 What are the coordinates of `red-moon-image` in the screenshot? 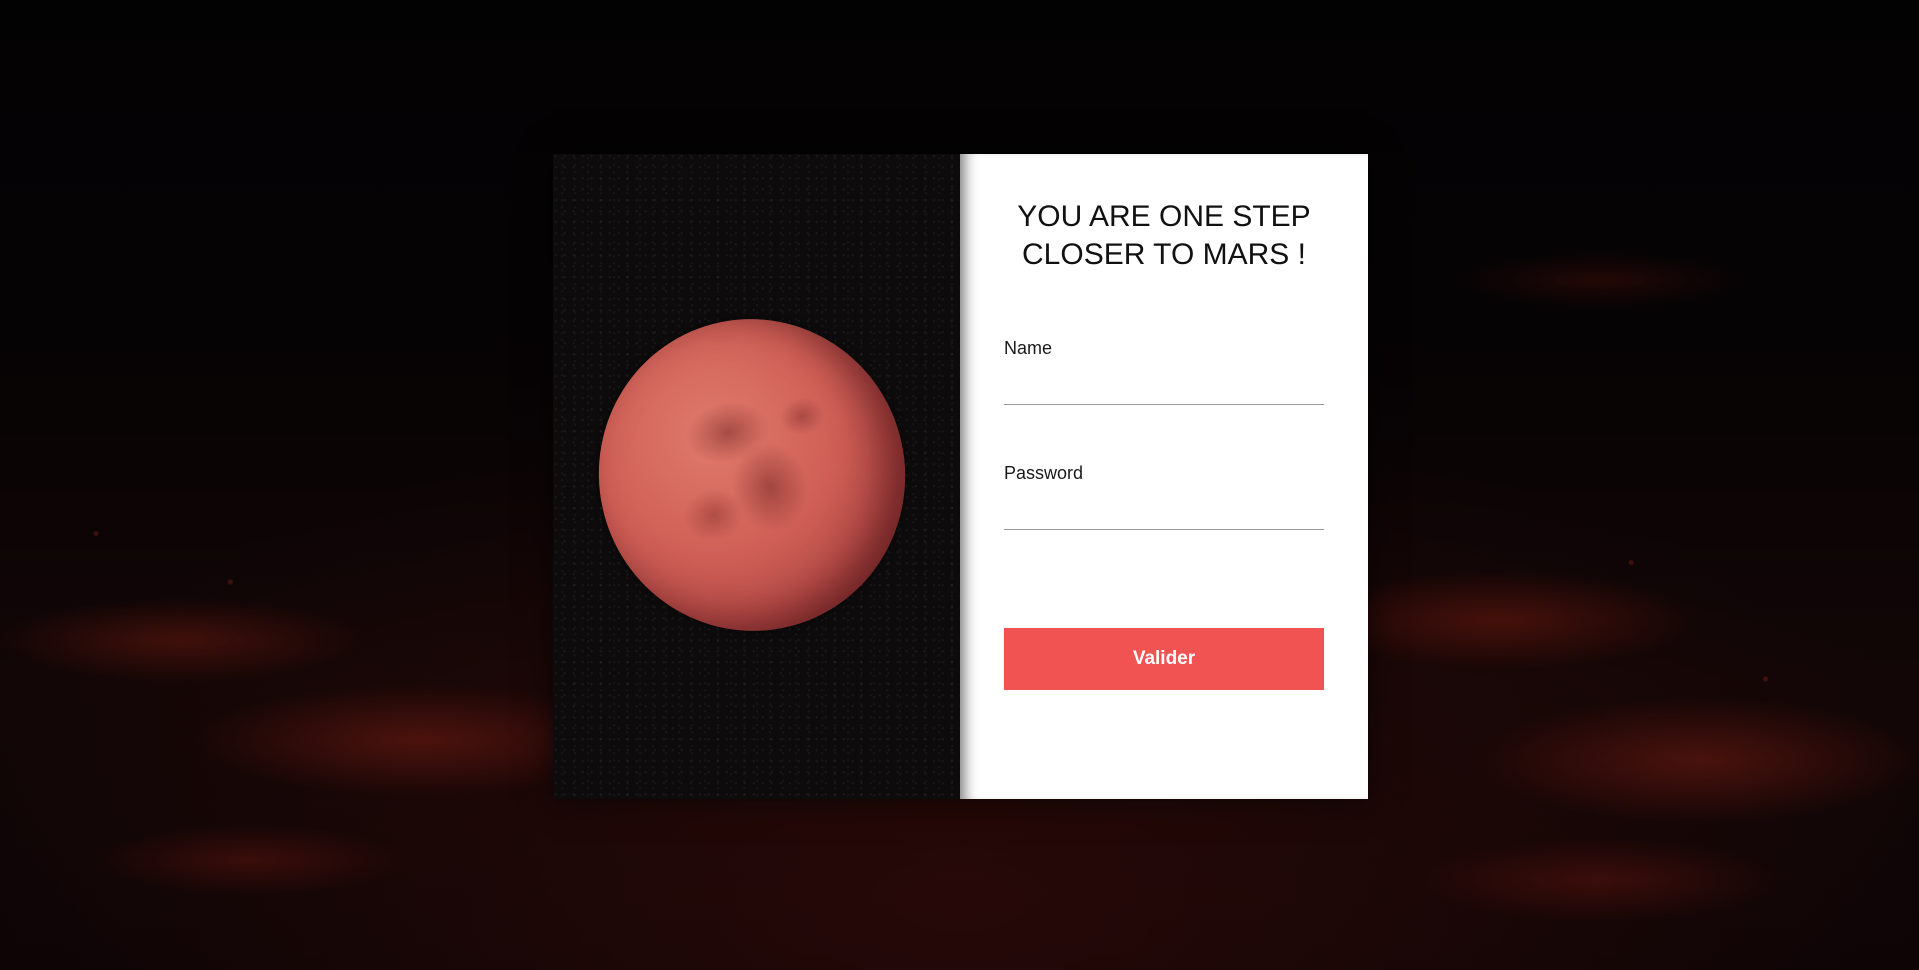 It's located at (752, 475).